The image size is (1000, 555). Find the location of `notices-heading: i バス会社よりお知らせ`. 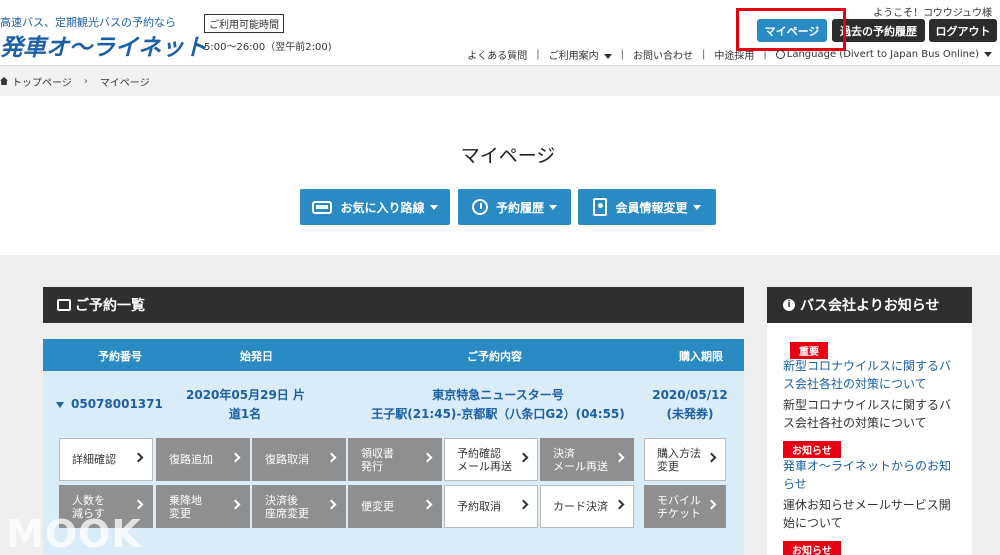

notices-heading: i バス会社よりお知らせ is located at coordinates (869, 305).